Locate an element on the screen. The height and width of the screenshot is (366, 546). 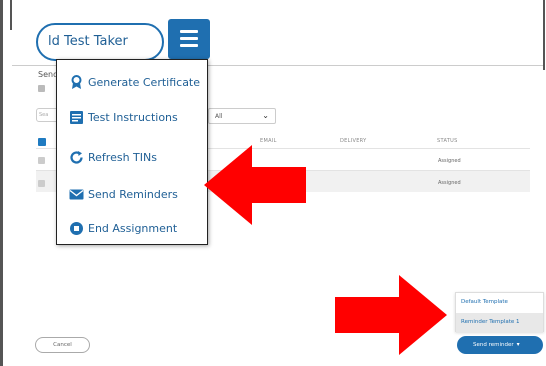
cancel-button: Cancel is located at coordinates (62, 345).